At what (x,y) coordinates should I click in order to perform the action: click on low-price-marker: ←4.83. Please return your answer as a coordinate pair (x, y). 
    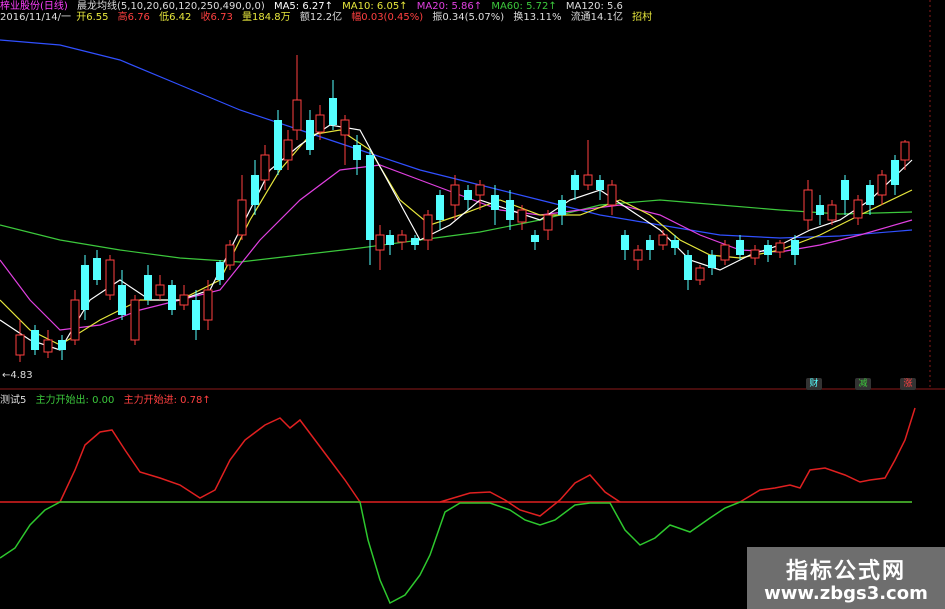
    Looking at the image, I should click on (17, 375).